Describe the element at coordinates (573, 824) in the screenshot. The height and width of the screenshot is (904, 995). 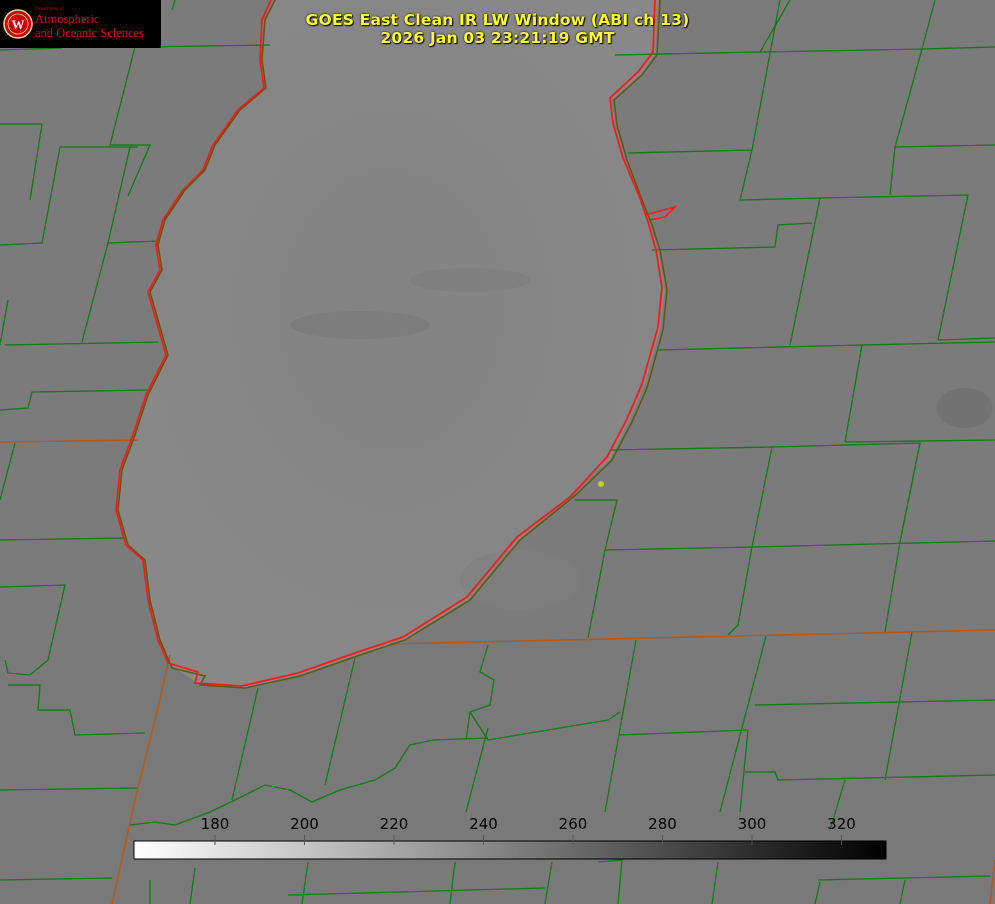
I see `colorbar-tick-label: 260` at that location.